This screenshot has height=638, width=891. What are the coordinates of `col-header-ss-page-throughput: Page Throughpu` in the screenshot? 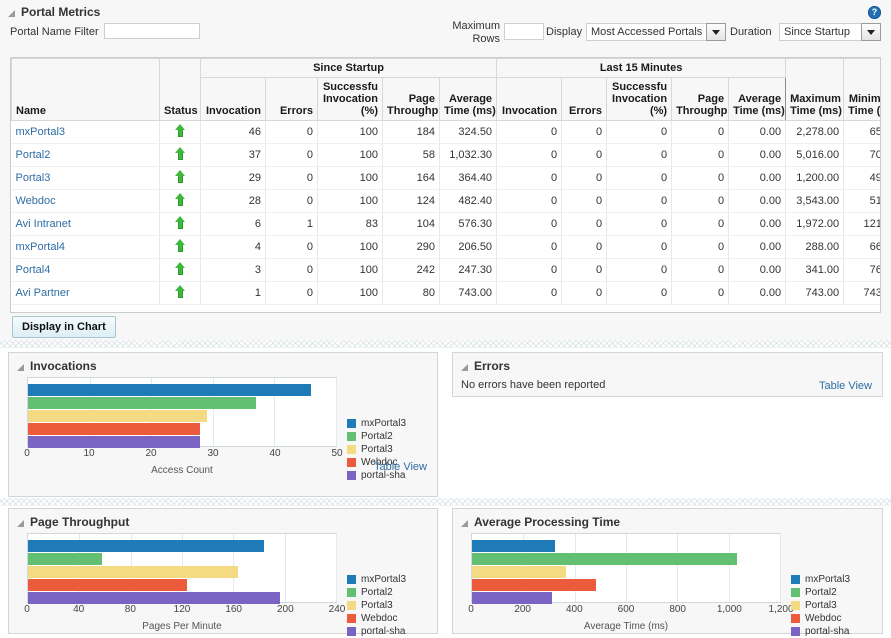 It's located at (411, 99).